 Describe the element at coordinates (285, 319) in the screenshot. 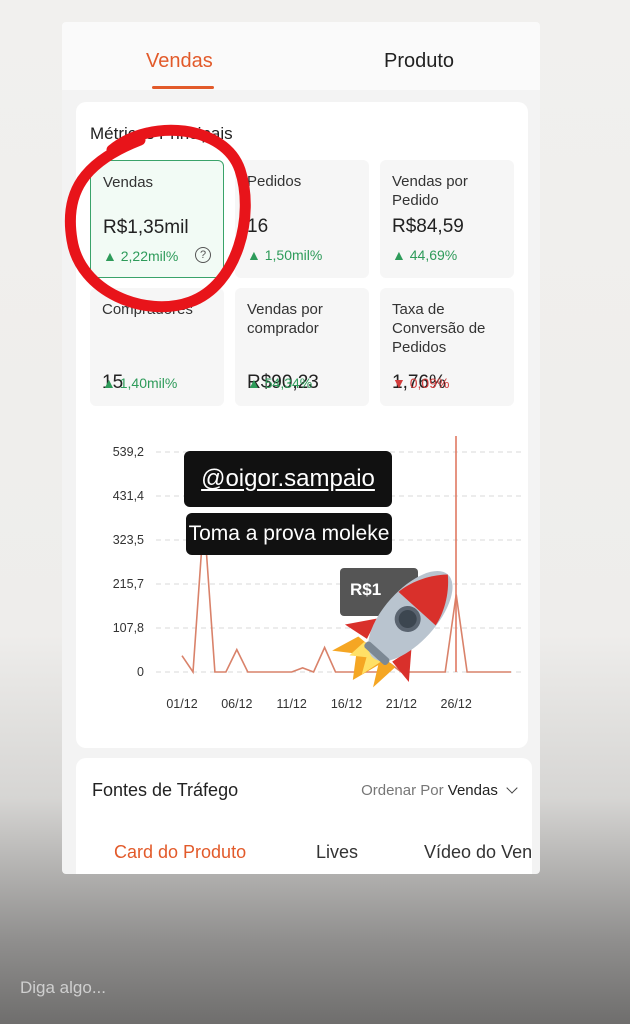

I see `metric-label: Vendas por comprador` at that location.